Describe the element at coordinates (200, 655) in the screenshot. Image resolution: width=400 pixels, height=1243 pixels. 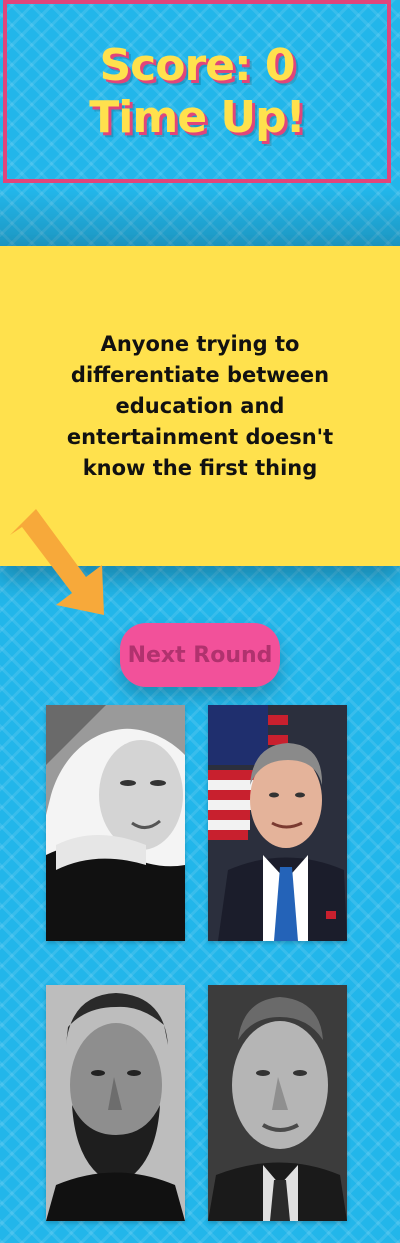
I see `next-round-button: Next Round` at that location.